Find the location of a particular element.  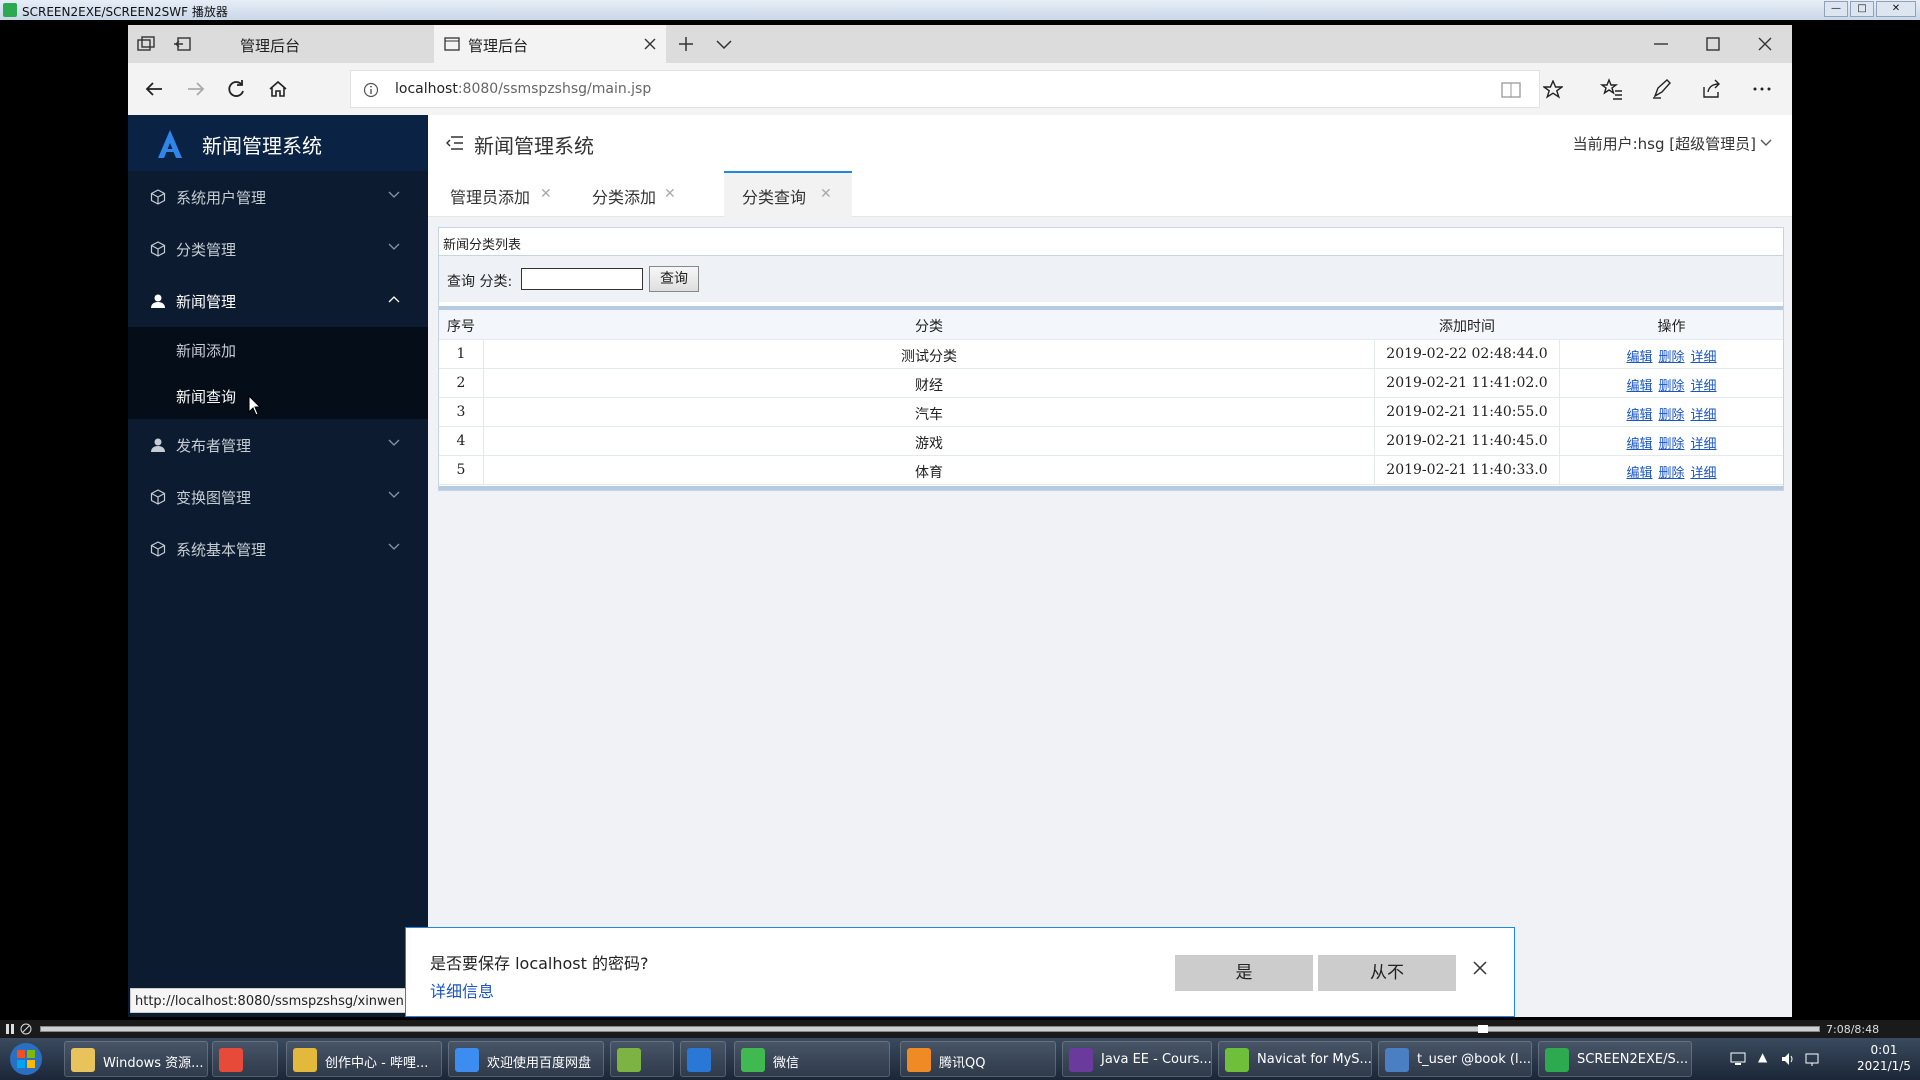

url-path: :8080/ssmspzshsg/main.jsp is located at coordinates (554, 89).